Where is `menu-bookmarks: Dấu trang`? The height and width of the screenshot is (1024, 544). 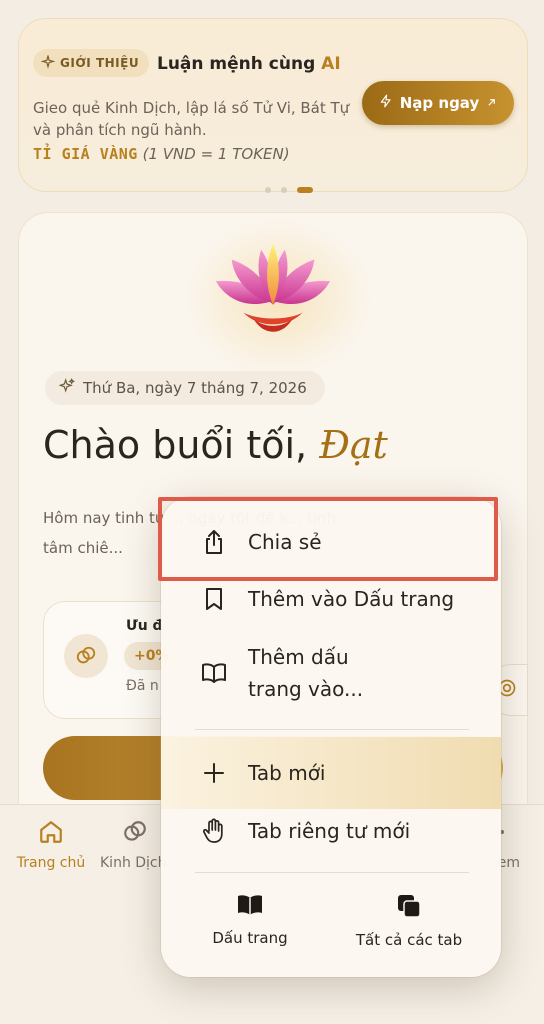
menu-bookmarks: Dấu trang is located at coordinates (250, 920).